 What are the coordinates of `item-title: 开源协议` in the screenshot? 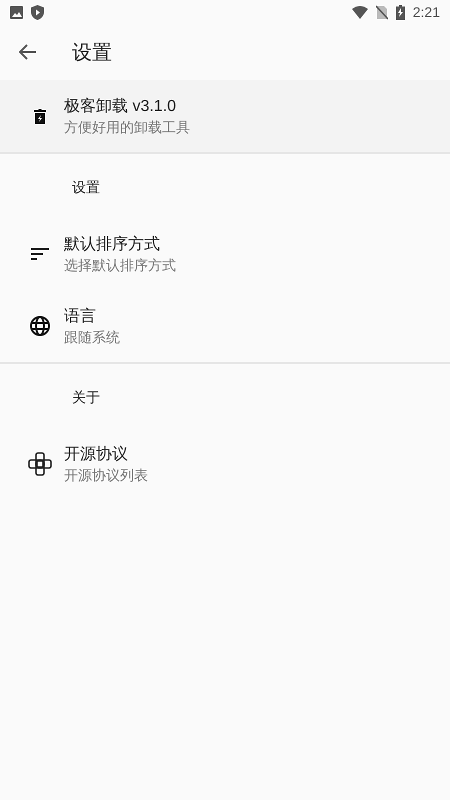 It's located at (96, 454).